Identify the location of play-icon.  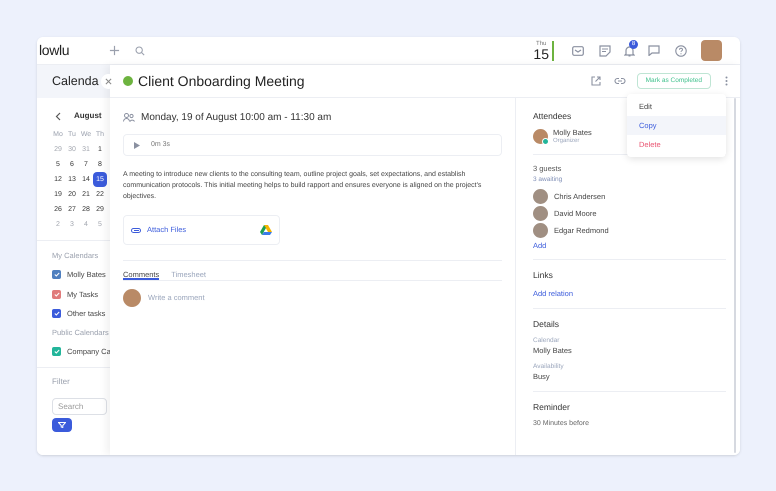
(137, 145).